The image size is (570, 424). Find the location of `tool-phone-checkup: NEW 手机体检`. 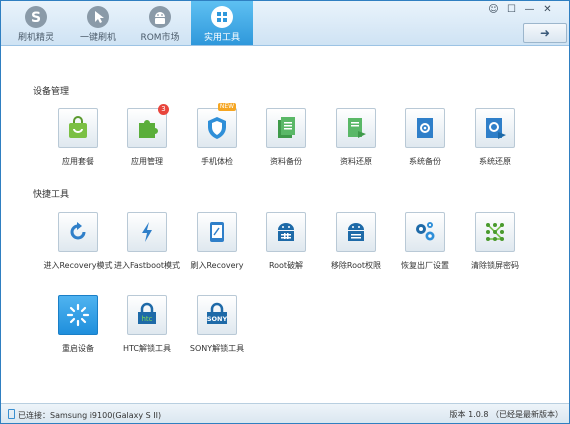

tool-phone-checkup: NEW 手机体检 is located at coordinates (217, 140).